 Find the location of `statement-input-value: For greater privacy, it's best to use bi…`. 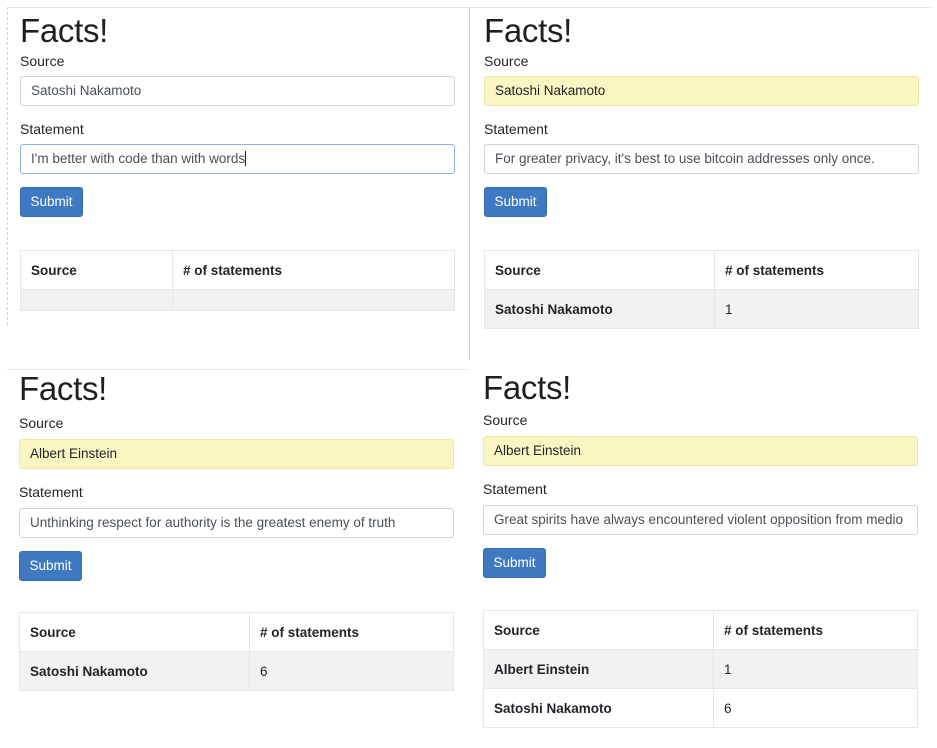

statement-input-value: For greater privacy, it's best to use bi… is located at coordinates (685, 158).